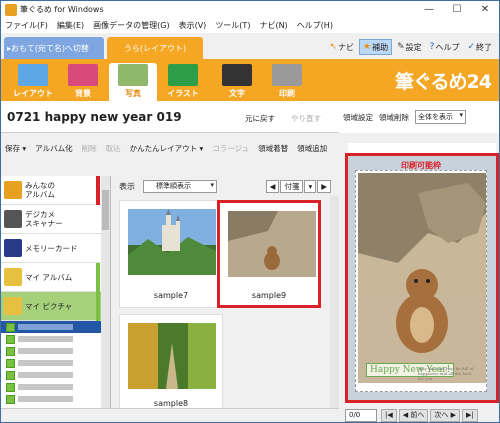  Describe the element at coordinates (193, 25) in the screenshot. I see `menu-view: 表示(V)` at that location.